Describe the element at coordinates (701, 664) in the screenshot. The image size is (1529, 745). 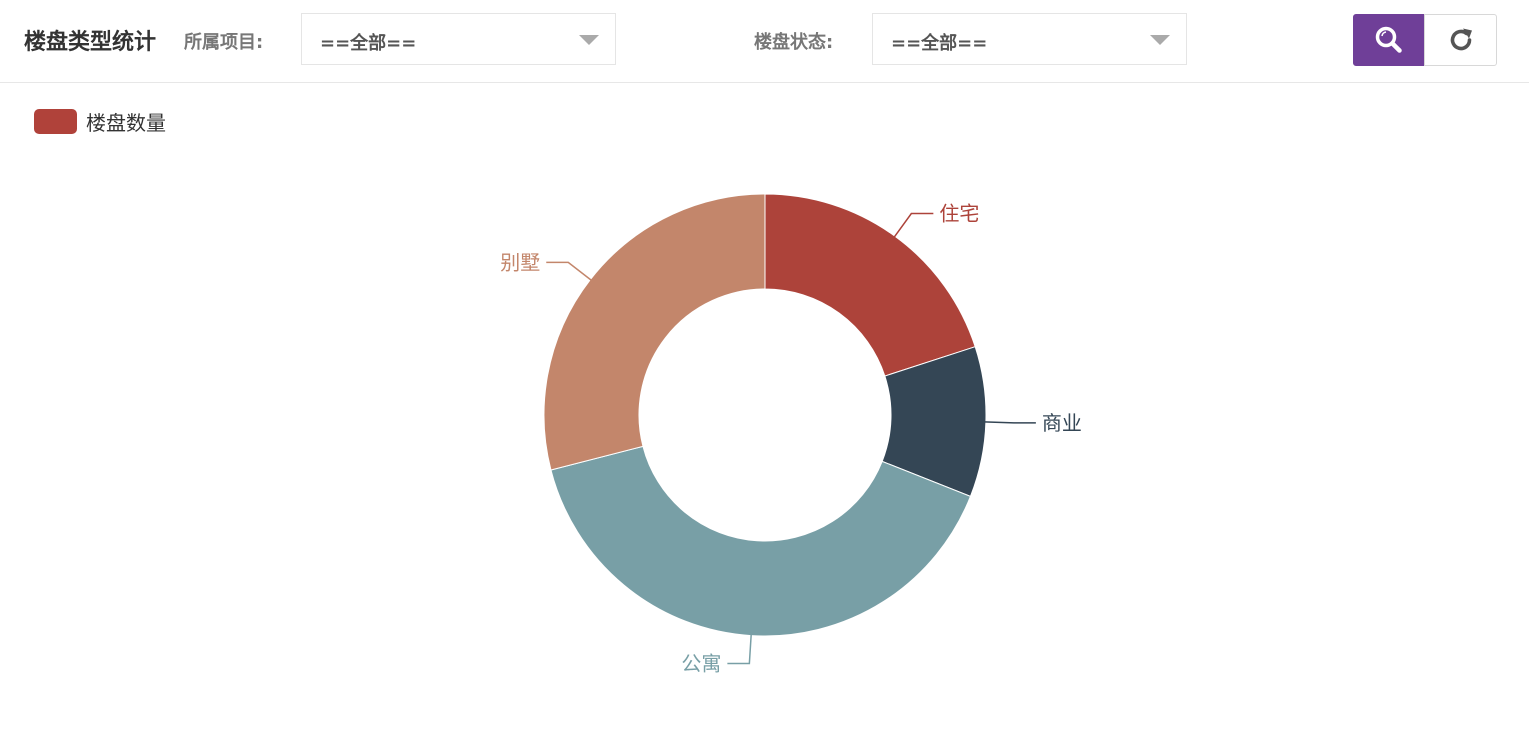
I see `slice-label-2: 公寓` at that location.